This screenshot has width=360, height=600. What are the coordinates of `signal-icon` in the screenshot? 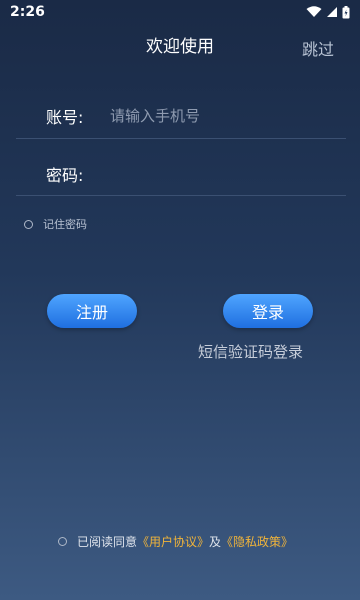 It's located at (332, 12).